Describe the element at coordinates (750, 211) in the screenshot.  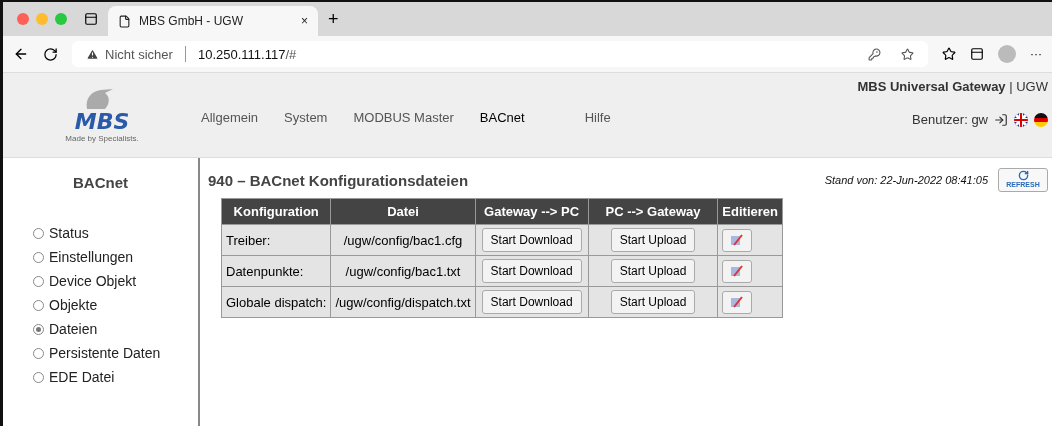
I see `column-header: Editieren` at that location.